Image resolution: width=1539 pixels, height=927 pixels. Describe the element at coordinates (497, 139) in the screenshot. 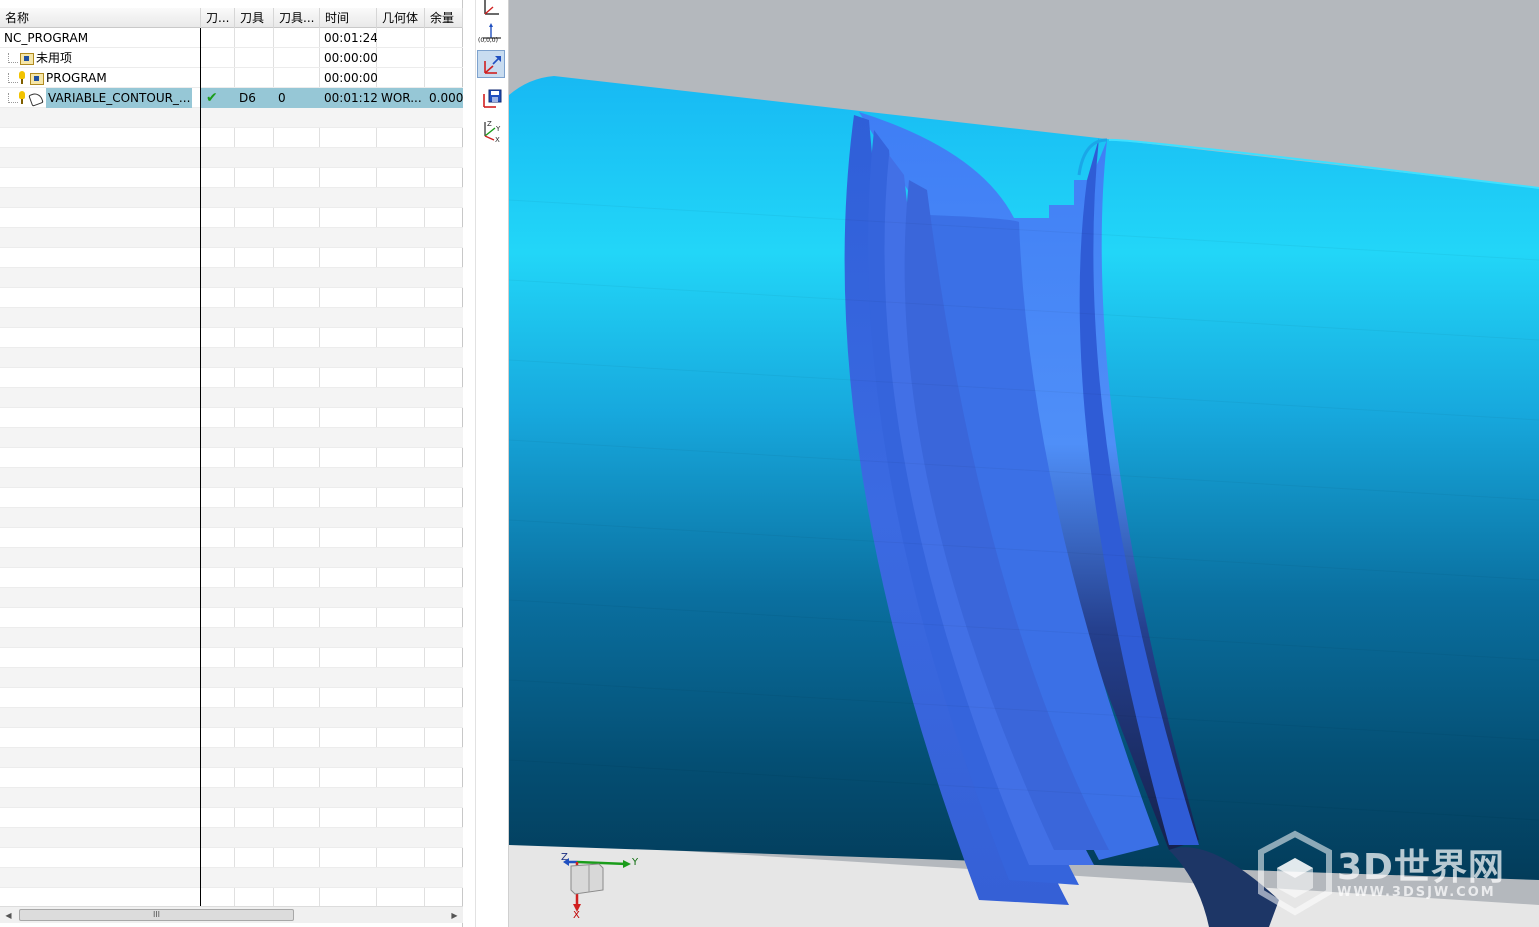

I see `svg-text: X` at that location.